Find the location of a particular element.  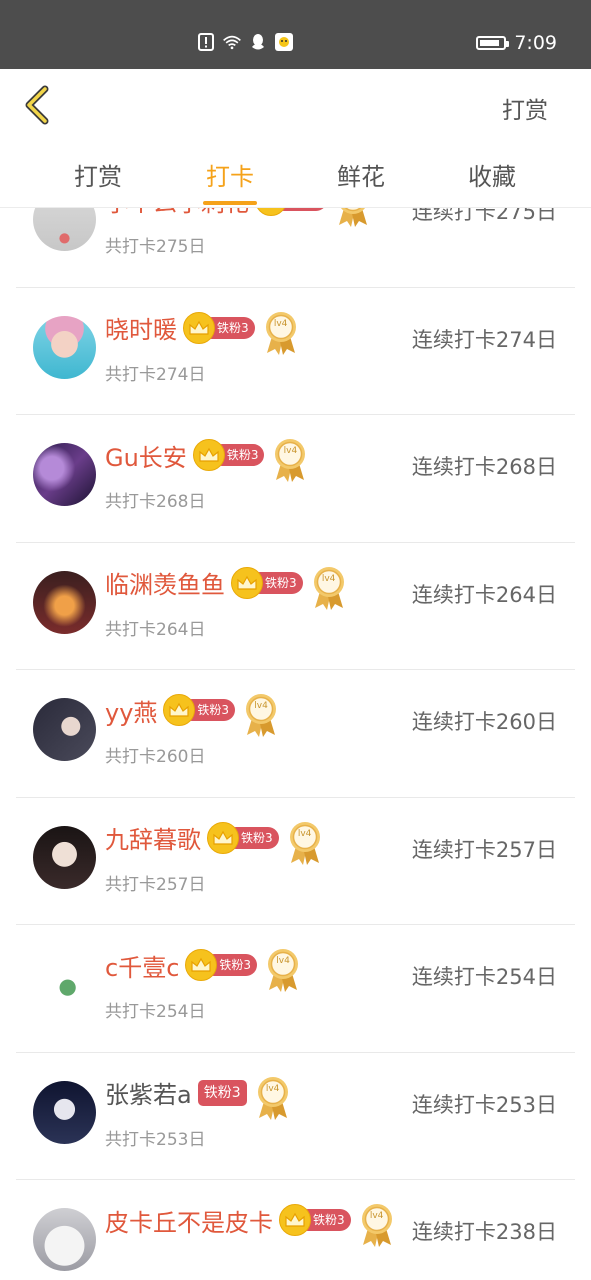

qq-icon is located at coordinates (258, 42).